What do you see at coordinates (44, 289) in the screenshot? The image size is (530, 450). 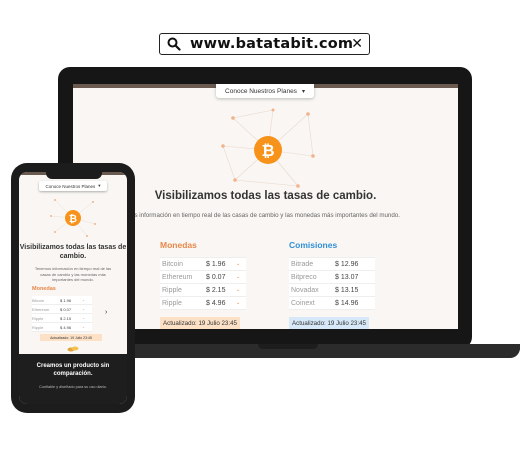 I see `phone-monedas-title: Monedas` at bounding box center [44, 289].